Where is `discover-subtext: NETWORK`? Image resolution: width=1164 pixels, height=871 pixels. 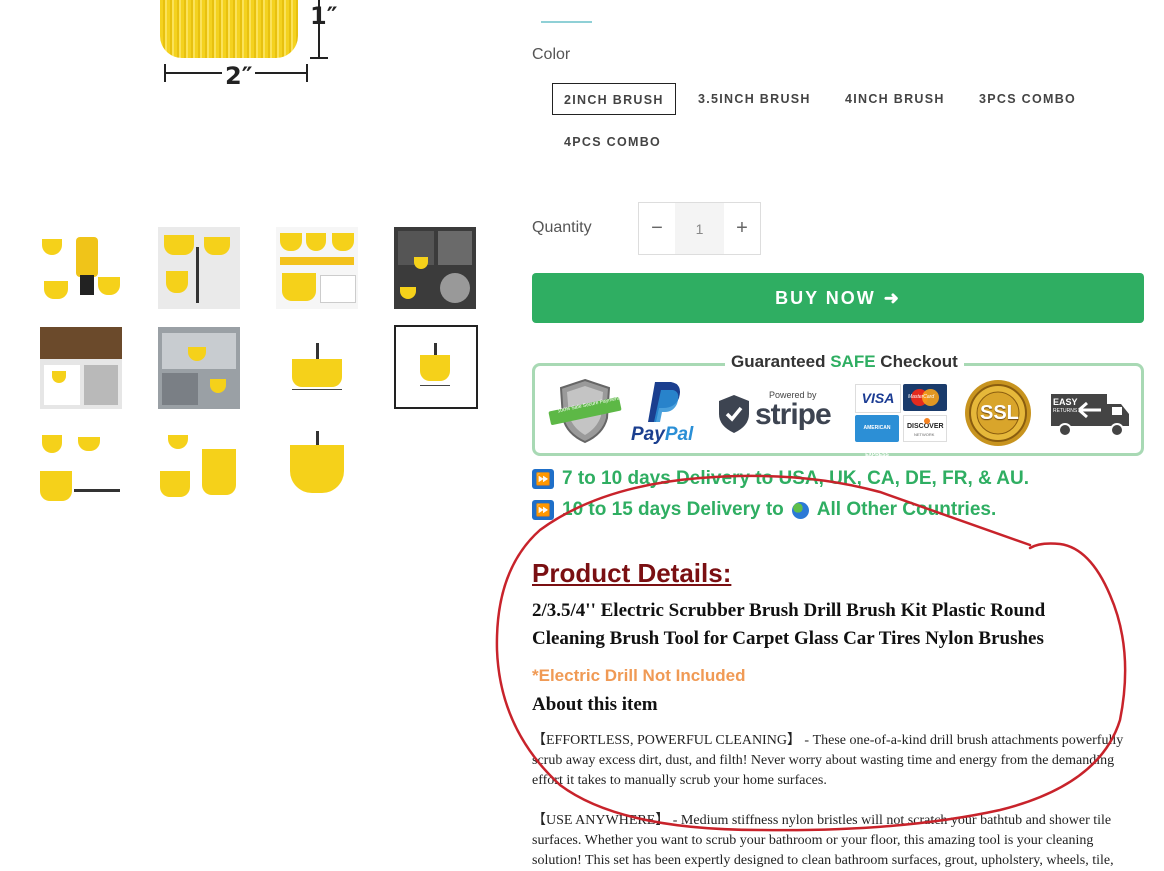 discover-subtext: NETWORK is located at coordinates (924, 434).